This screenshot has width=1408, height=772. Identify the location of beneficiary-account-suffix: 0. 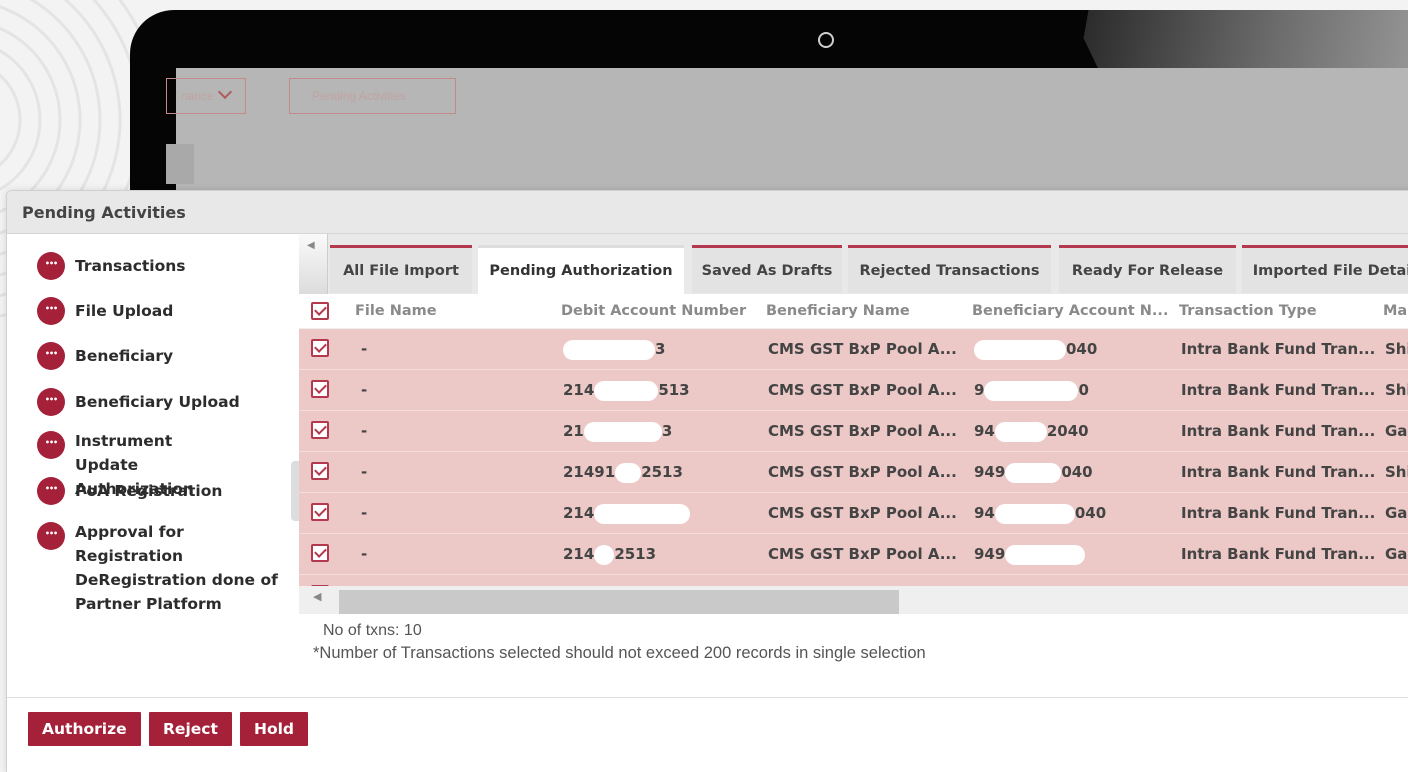
(1083, 390).